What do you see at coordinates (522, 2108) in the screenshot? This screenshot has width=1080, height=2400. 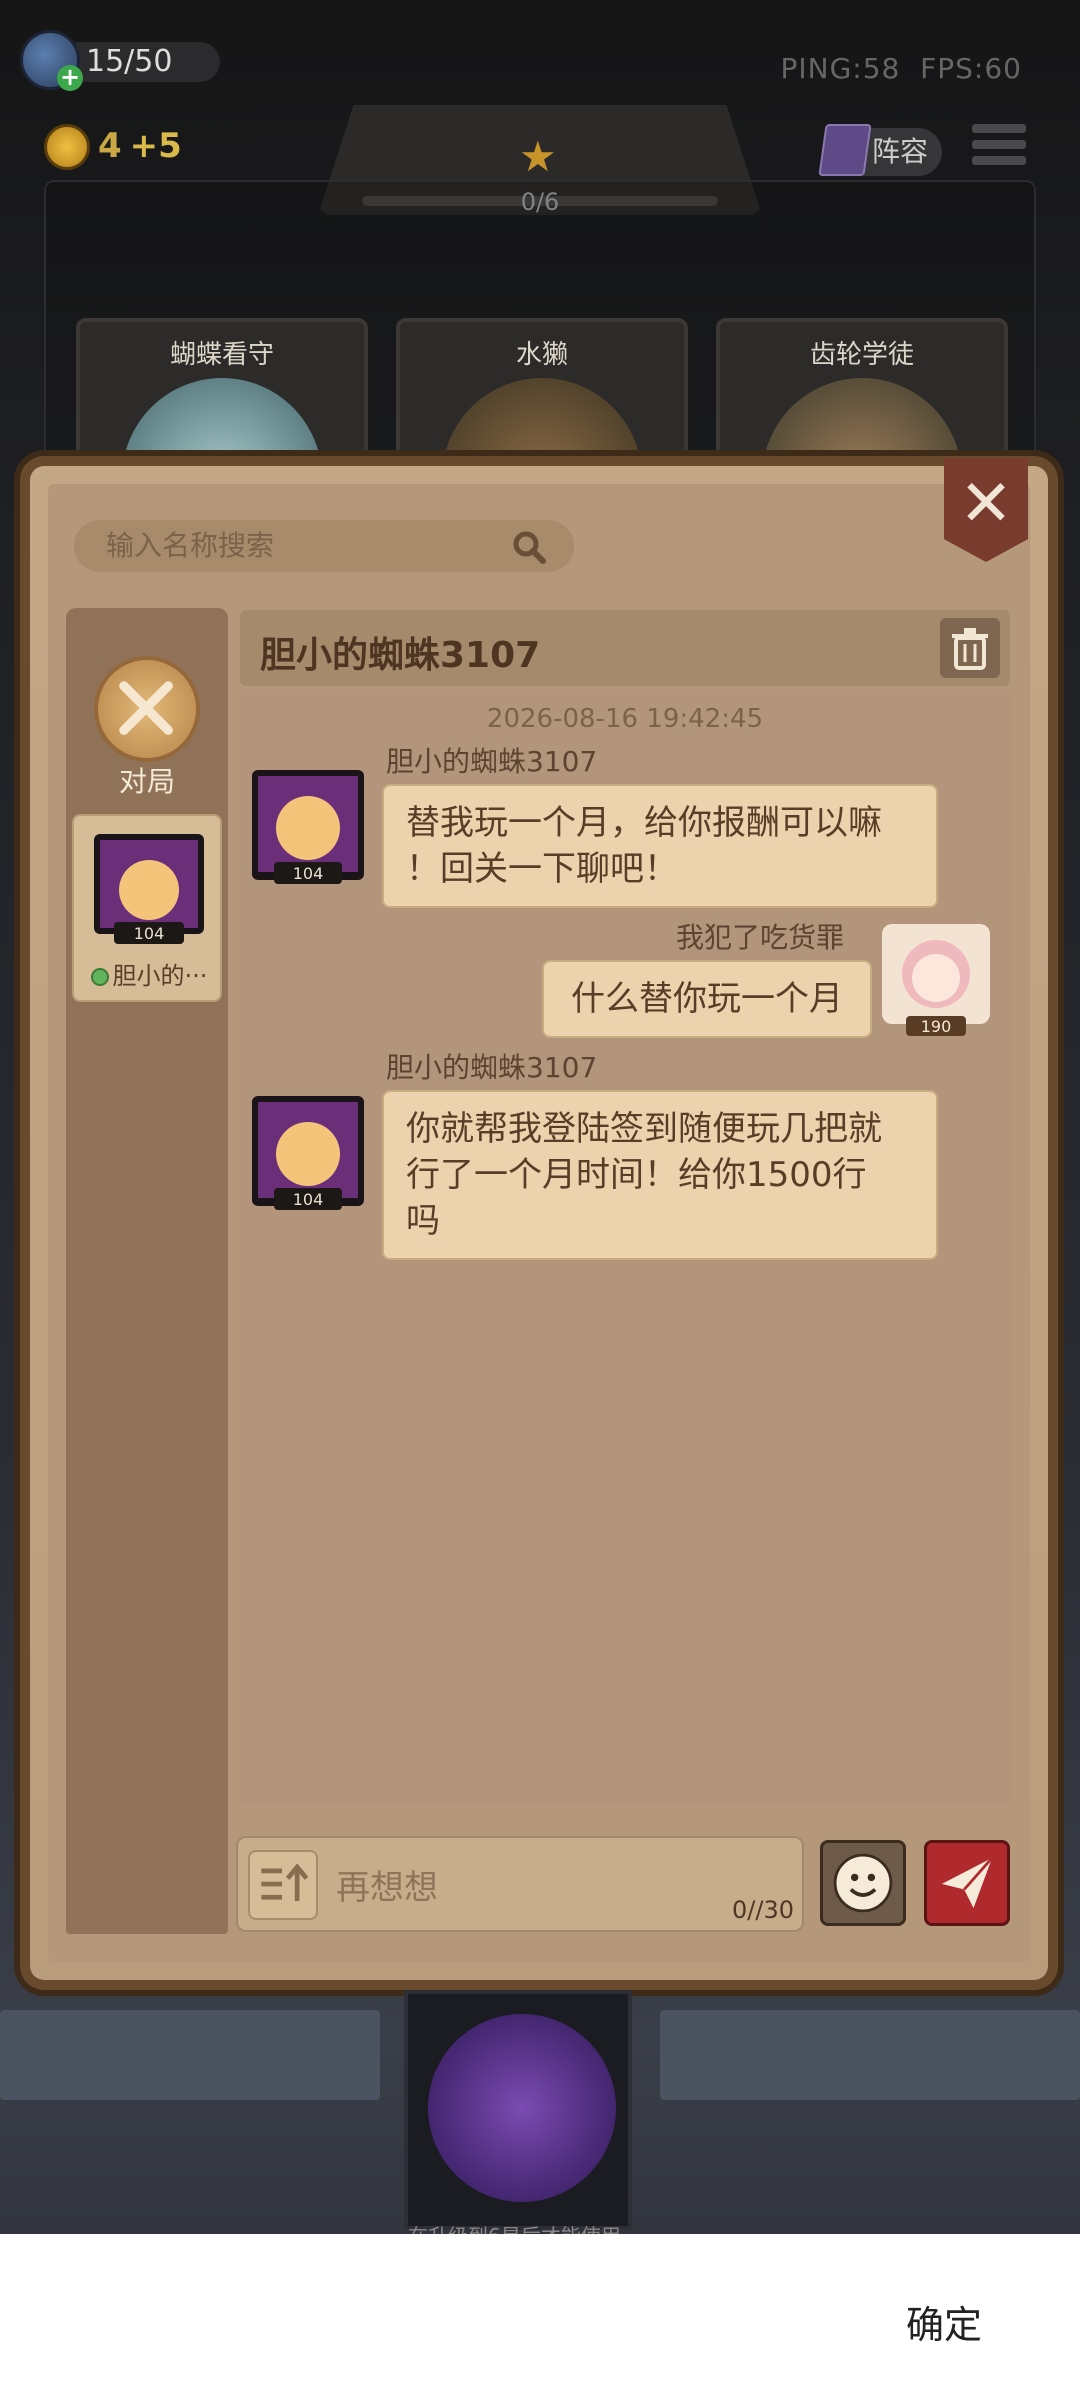 I see `eye-orb-icon` at bounding box center [522, 2108].